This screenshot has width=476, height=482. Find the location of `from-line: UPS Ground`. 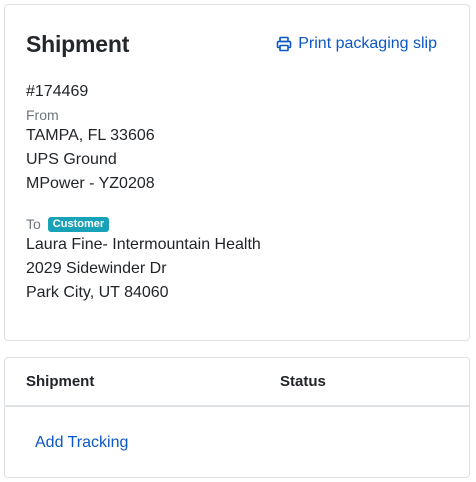

from-line: UPS Ground is located at coordinates (71, 159).